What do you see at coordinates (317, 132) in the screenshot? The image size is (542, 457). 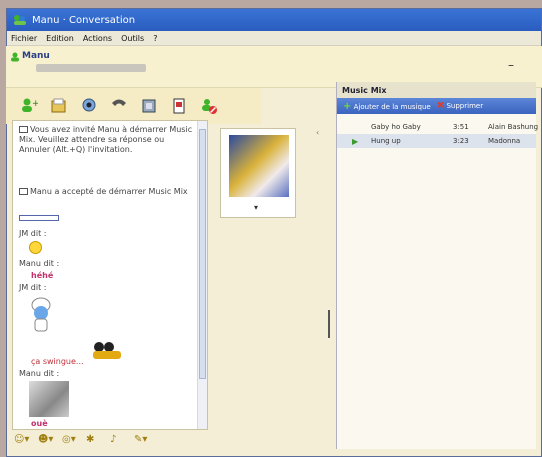 I see `collapse-panel-arrow-icon: ‹` at bounding box center [317, 132].